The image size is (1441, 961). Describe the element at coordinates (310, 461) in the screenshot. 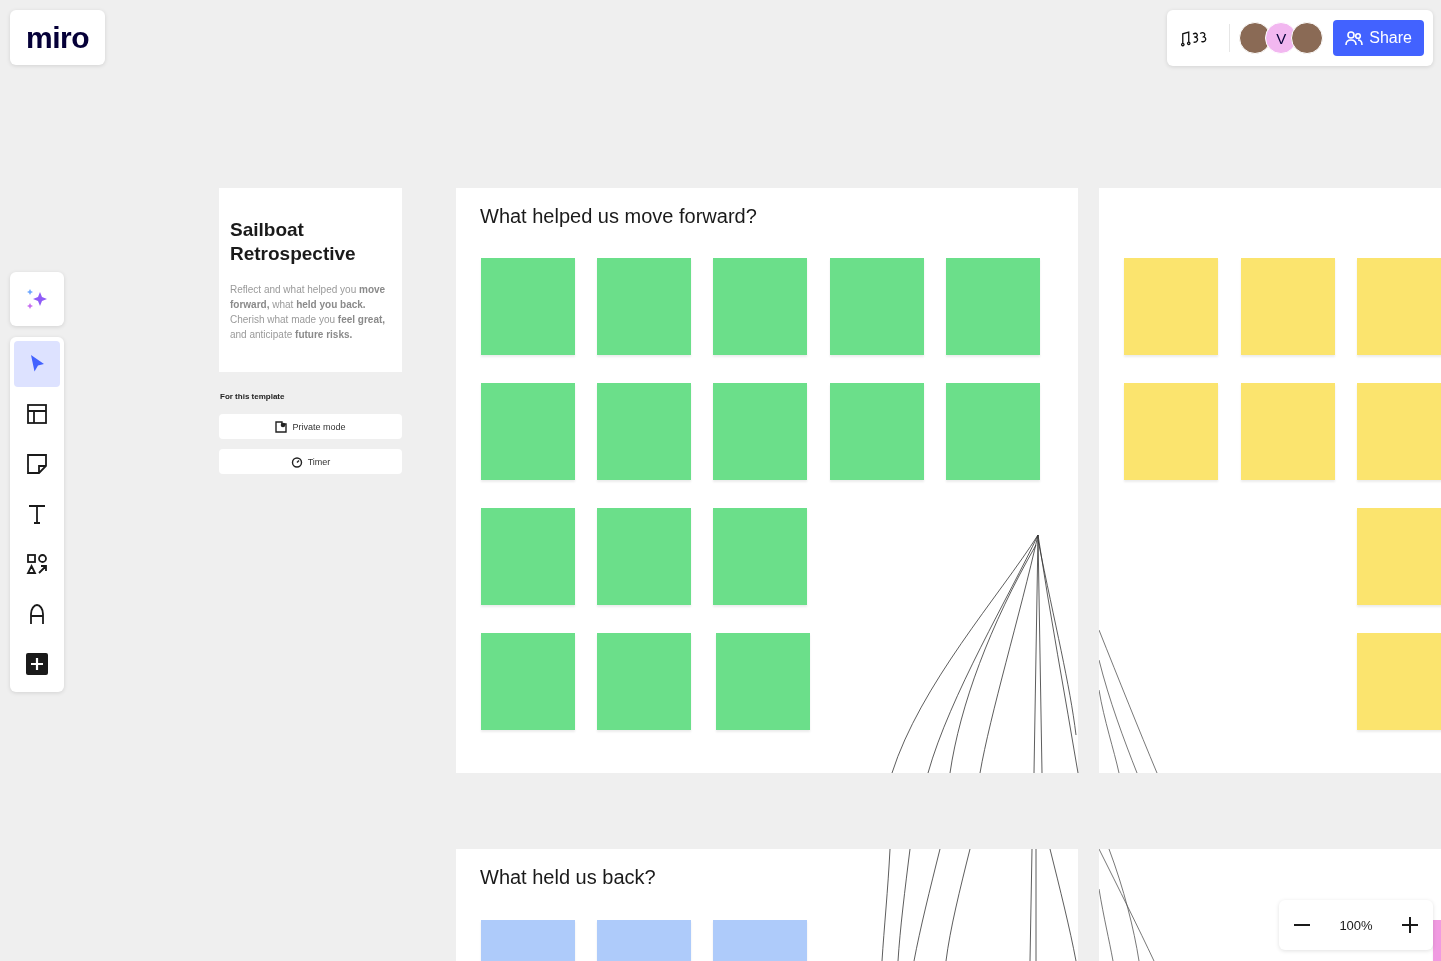

I see `template-action-button: Timer` at that location.